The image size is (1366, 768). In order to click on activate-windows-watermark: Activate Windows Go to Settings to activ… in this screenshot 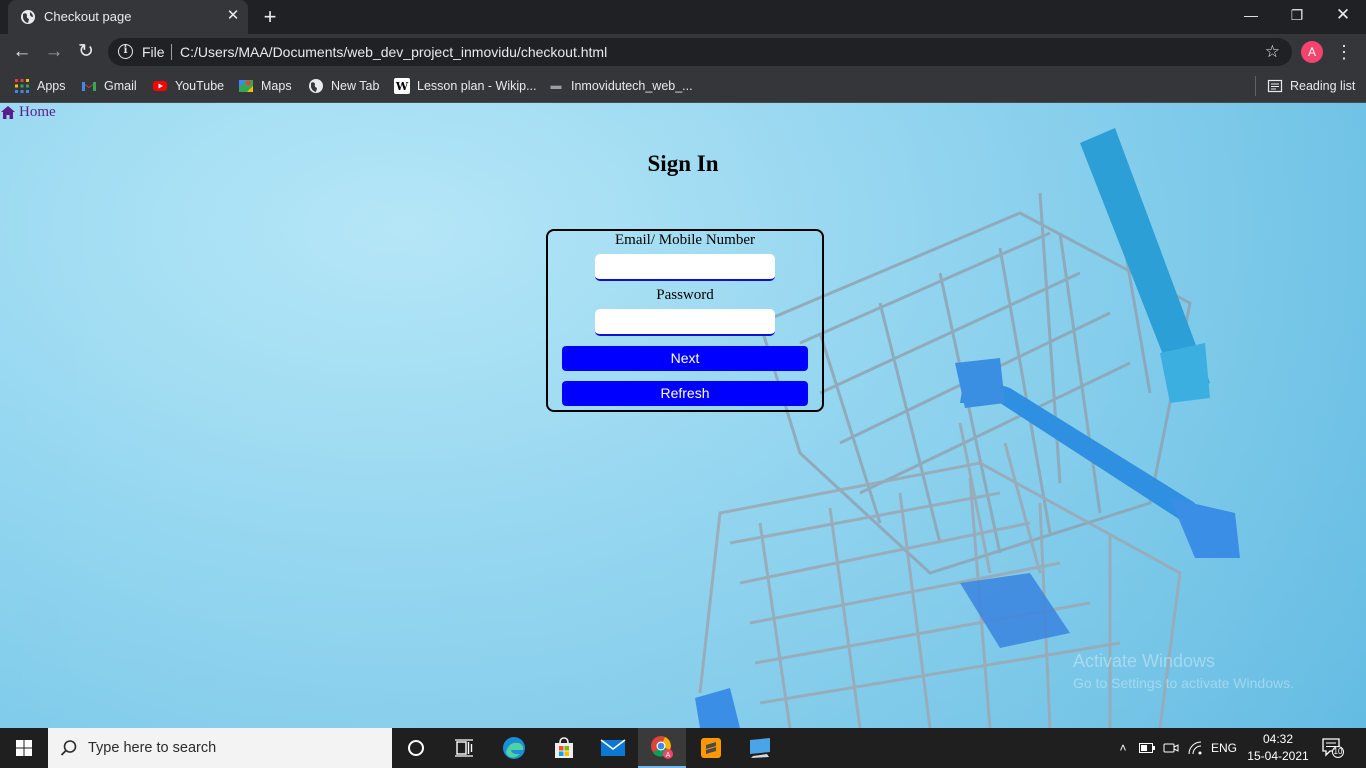, I will do `click(1183, 671)`.